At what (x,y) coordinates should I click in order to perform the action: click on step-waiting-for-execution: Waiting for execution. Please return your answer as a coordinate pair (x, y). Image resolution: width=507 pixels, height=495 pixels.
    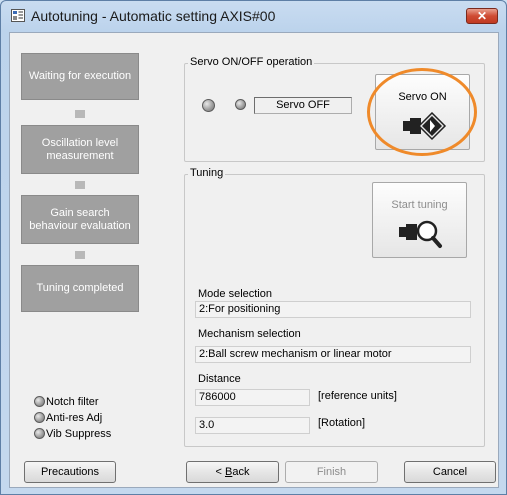
    Looking at the image, I should click on (80, 76).